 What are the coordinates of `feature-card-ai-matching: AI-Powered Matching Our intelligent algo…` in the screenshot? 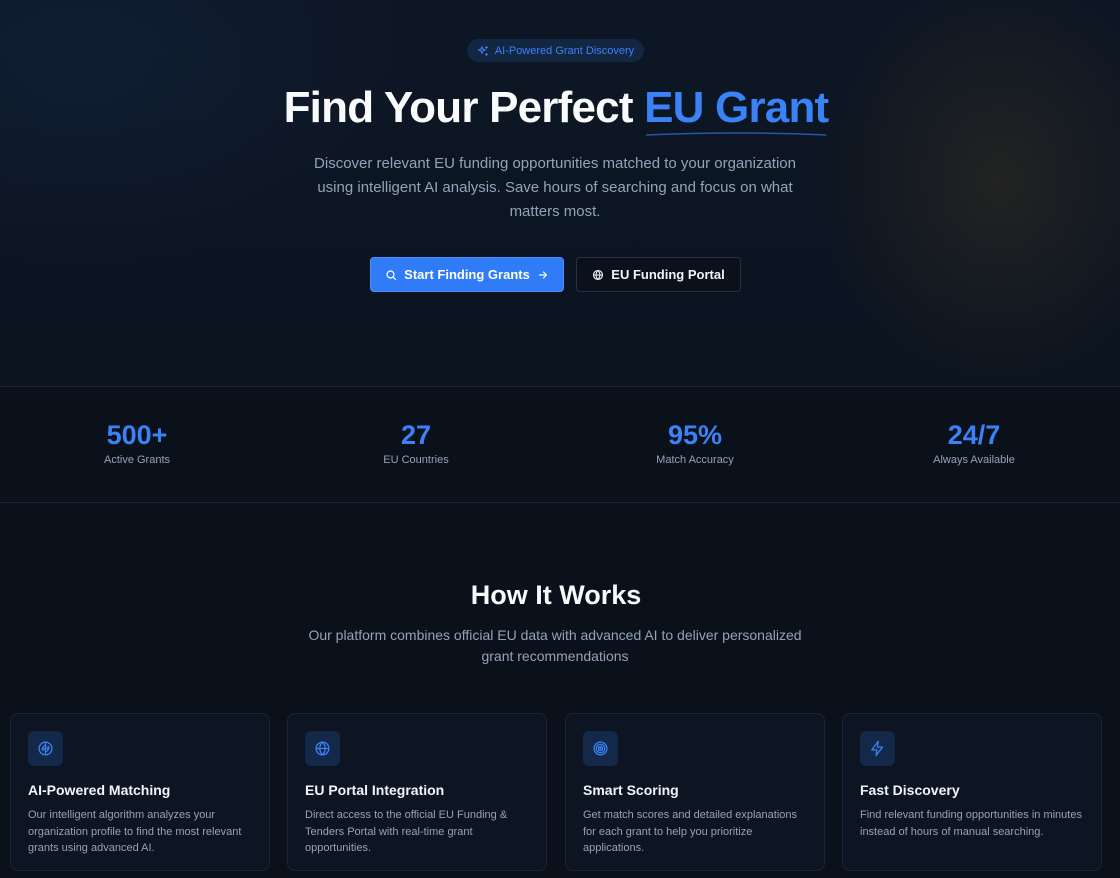 It's located at (140, 792).